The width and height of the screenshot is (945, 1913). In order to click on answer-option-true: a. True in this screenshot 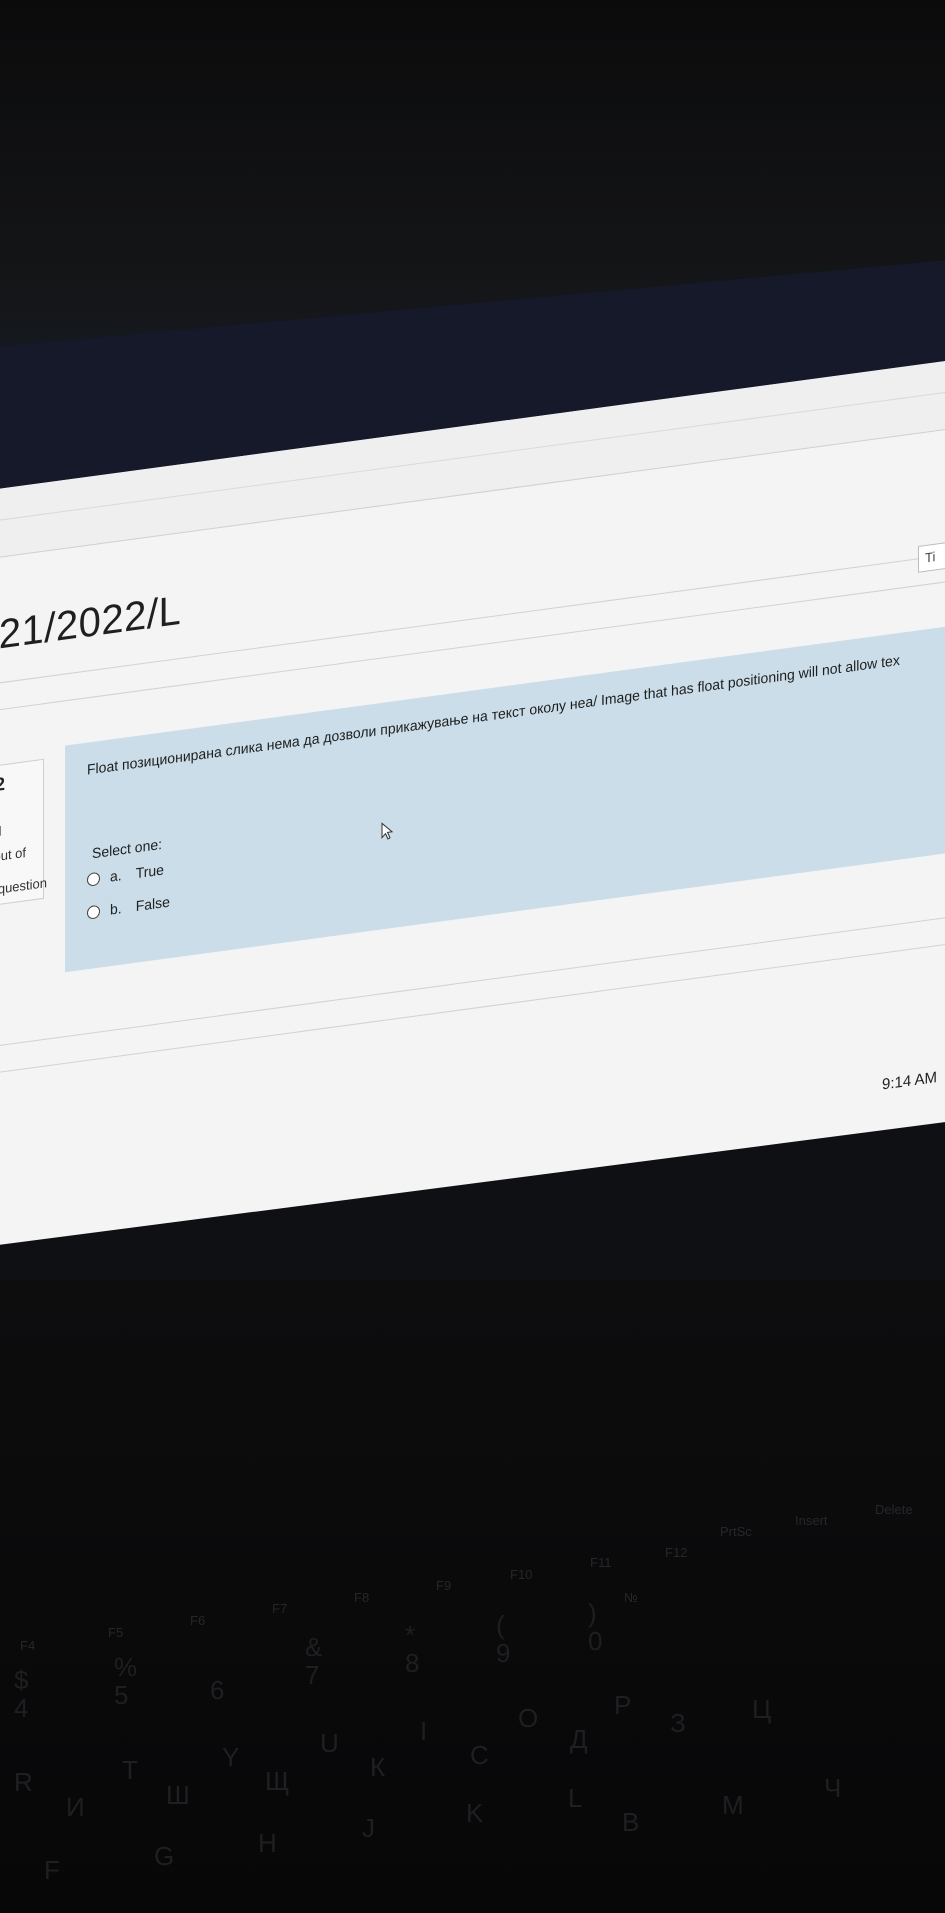, I will do `click(125, 874)`.